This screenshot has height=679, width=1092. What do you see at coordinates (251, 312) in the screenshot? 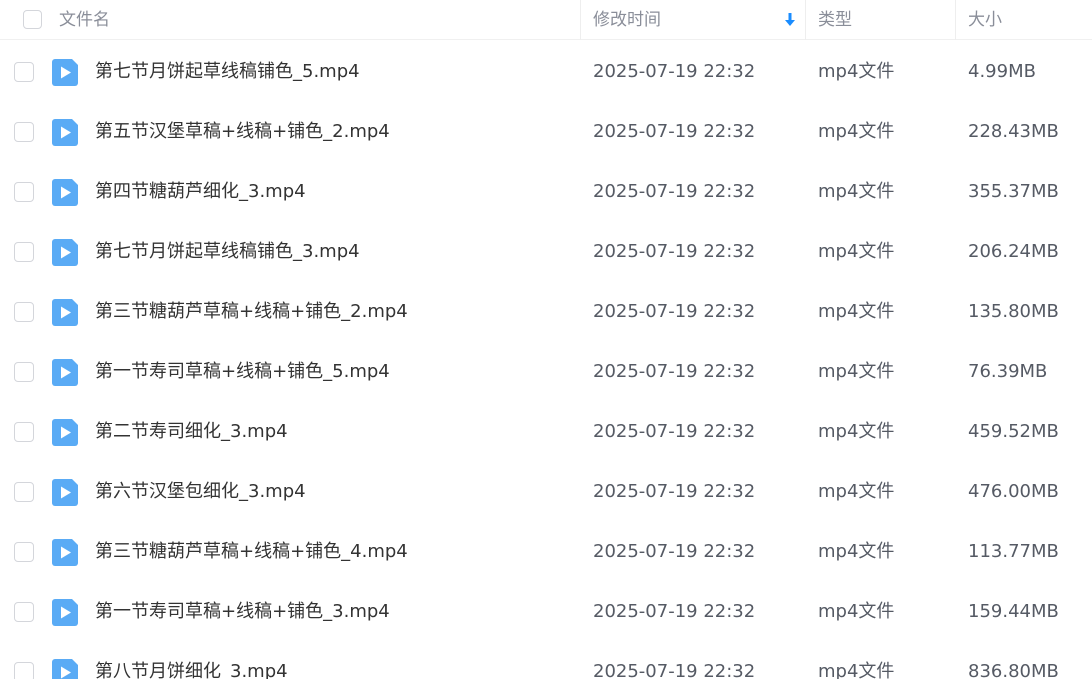
I see `file-name: 第三节糖葫芦草稿+线稿+铺色_2.mp4` at bounding box center [251, 312].